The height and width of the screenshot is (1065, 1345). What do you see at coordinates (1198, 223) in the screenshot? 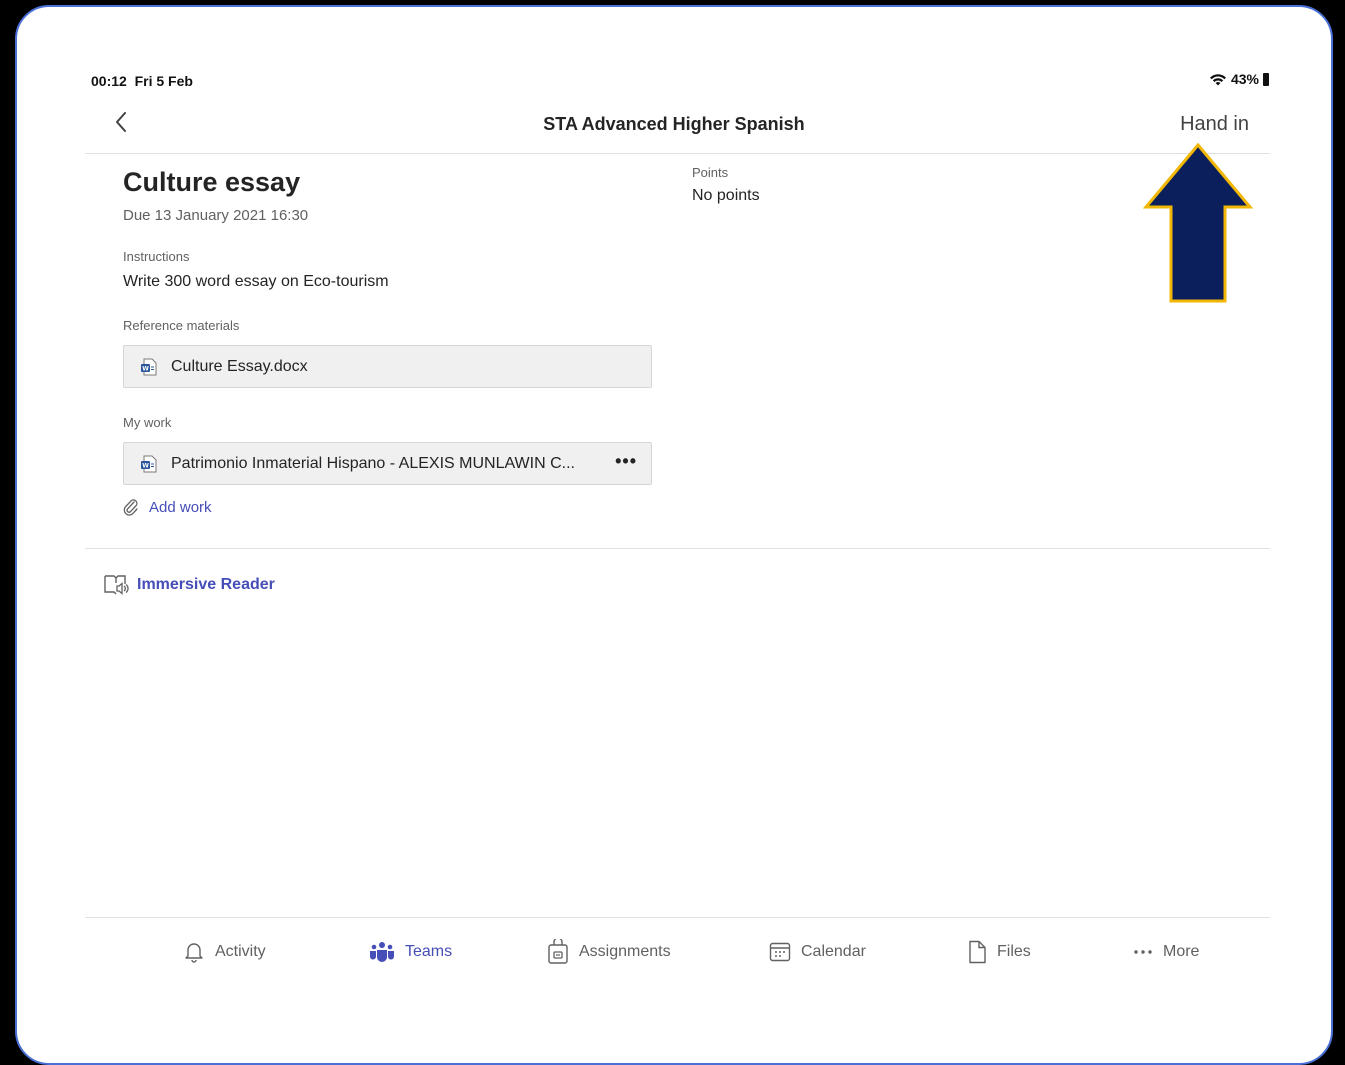
I see `annotation-arrow-icon` at bounding box center [1198, 223].